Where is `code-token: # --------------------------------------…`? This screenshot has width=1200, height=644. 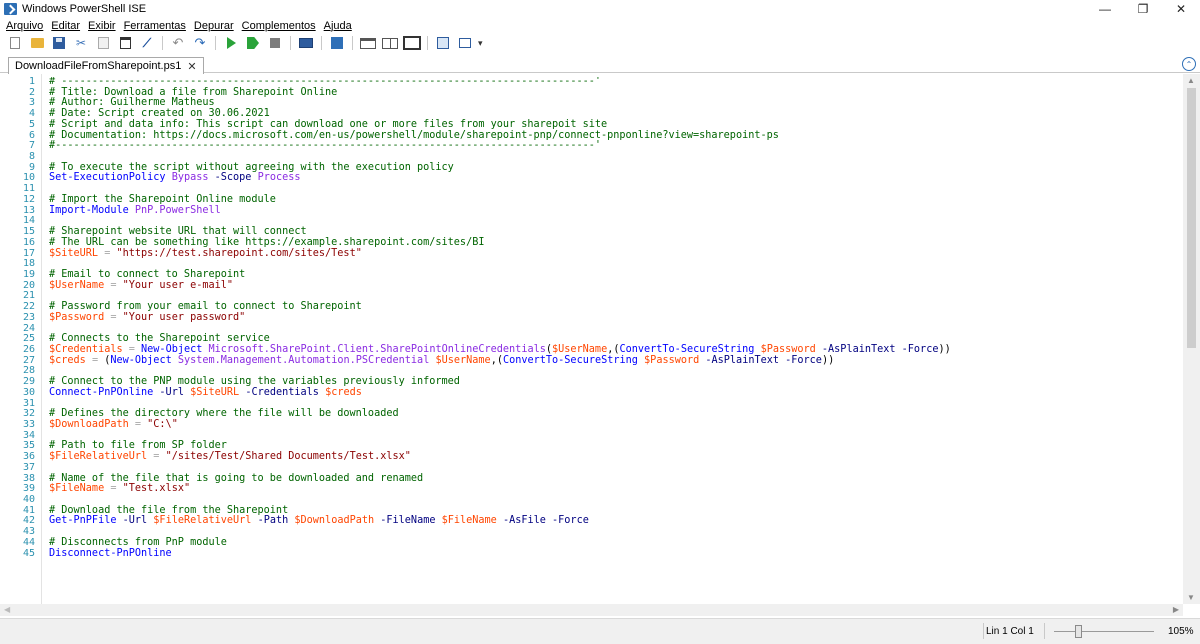 code-token: # --------------------------------------… is located at coordinates (325, 82).